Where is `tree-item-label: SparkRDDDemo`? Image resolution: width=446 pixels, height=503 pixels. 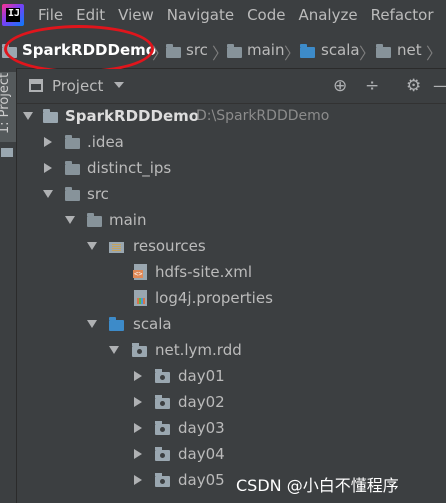
tree-item-label: SparkRDDDemo is located at coordinates (132, 116).